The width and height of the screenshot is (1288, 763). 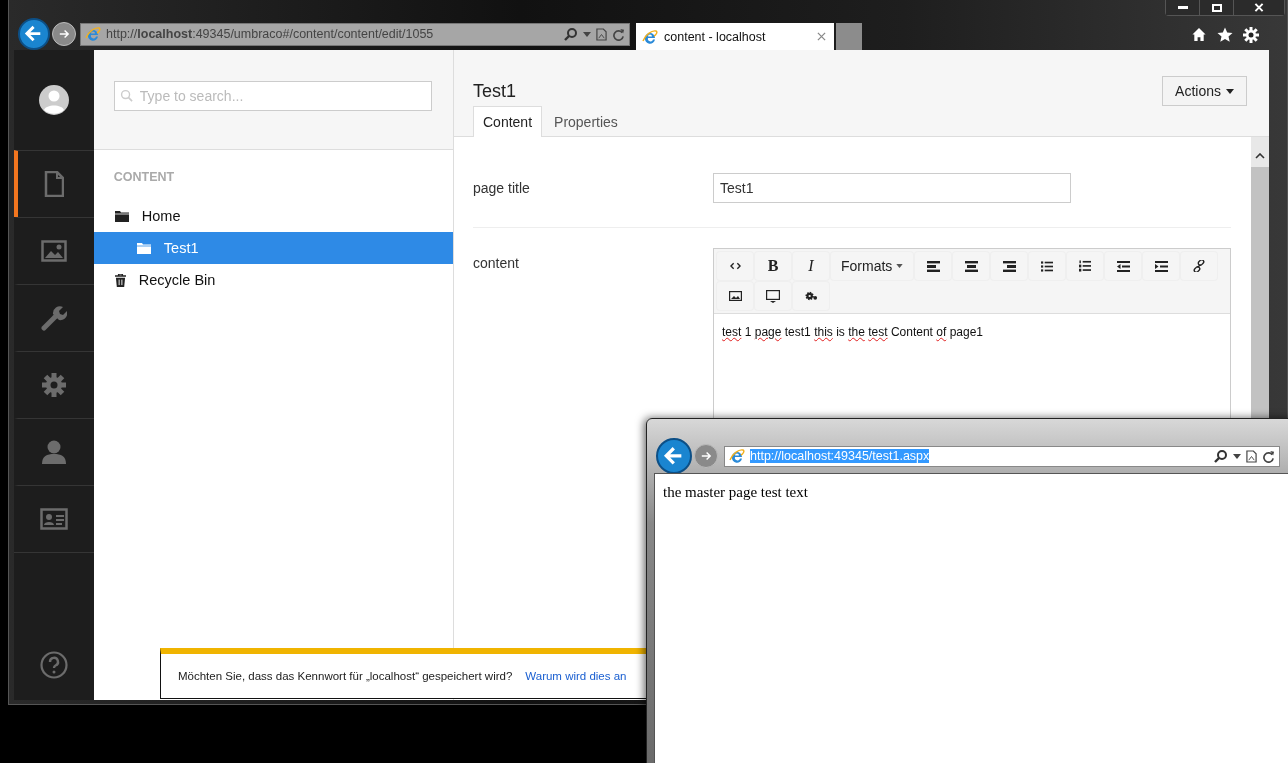 I want to click on notification-message: Möchten Sie, dass das Kennwort für „localhost“ gespeichert wird?, so click(x=345, y=676).